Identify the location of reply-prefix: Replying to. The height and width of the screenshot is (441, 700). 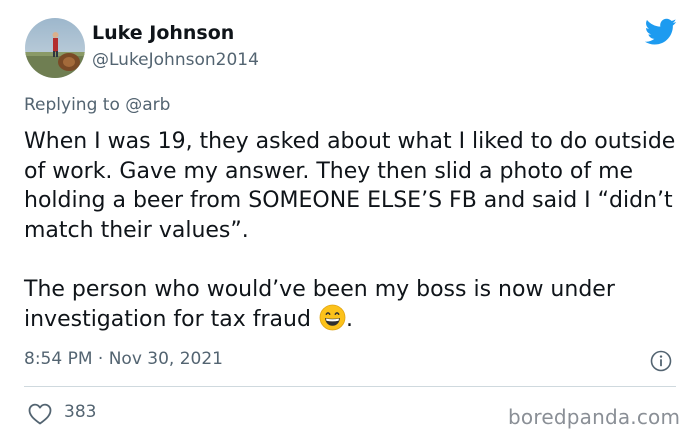
(72, 105).